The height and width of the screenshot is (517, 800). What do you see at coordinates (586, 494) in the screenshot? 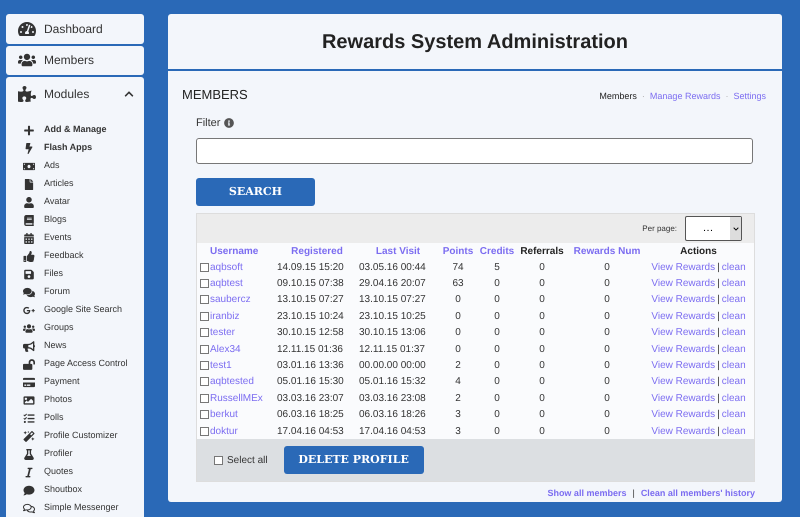
I see `footer-link: Show all members` at bounding box center [586, 494].